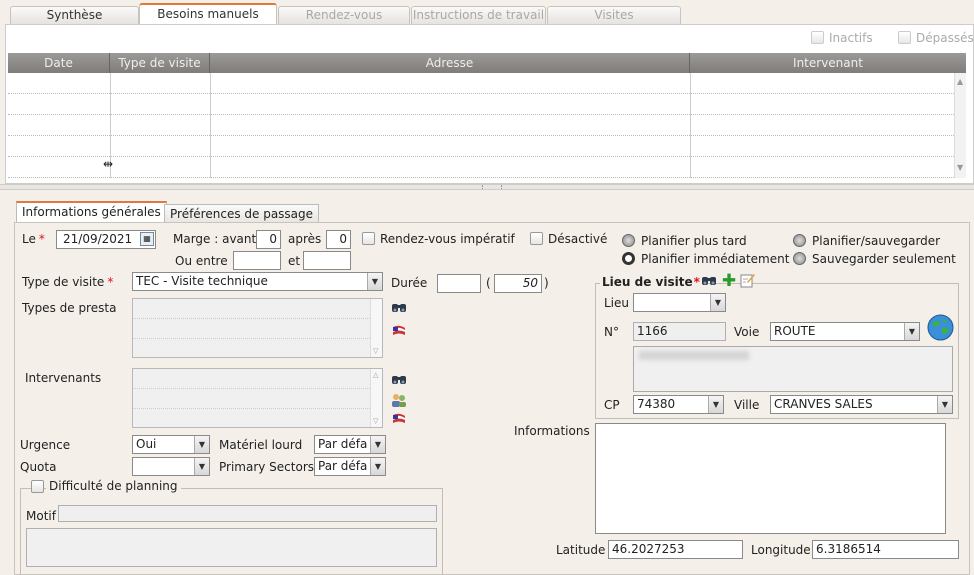  I want to click on motif-details-textarea, so click(231, 547).